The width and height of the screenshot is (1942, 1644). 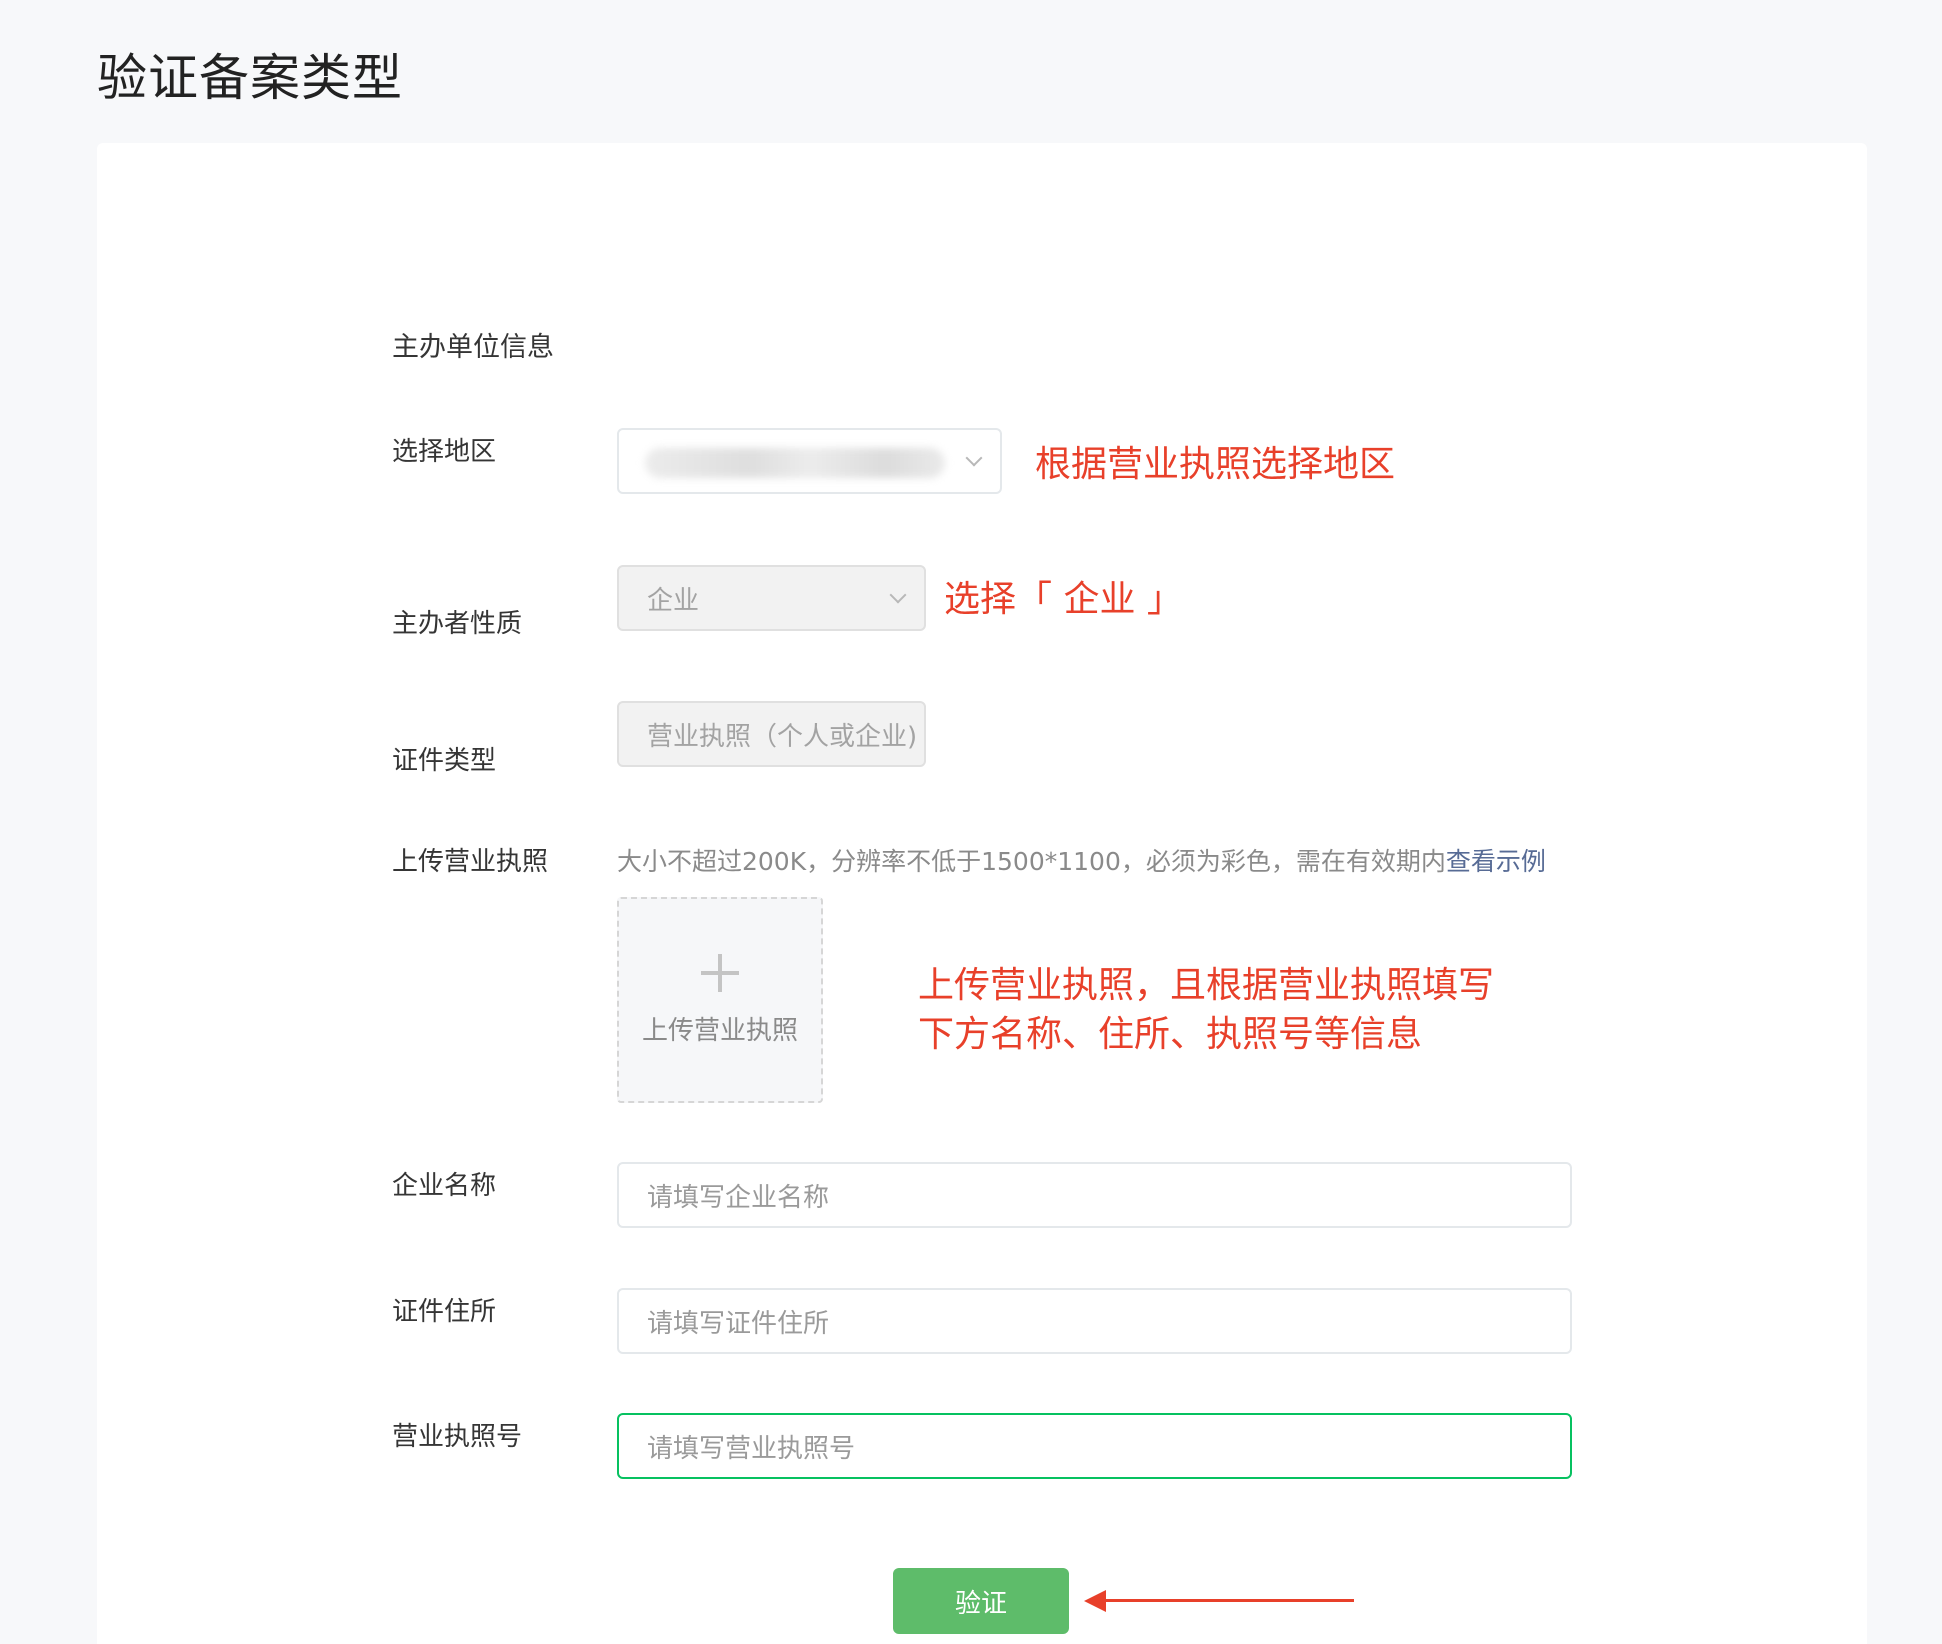 I want to click on verify-button: 验证, so click(x=981, y=1601).